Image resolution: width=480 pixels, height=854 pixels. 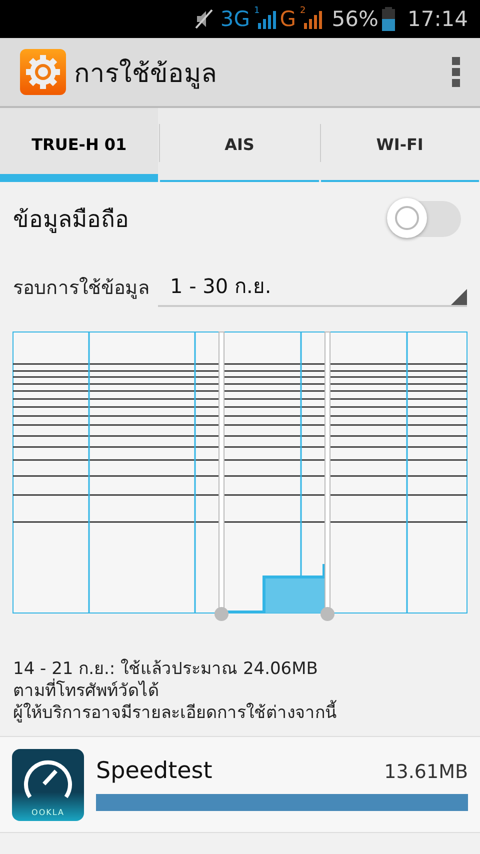 I want to click on battery-percent: 56%, so click(x=355, y=19).